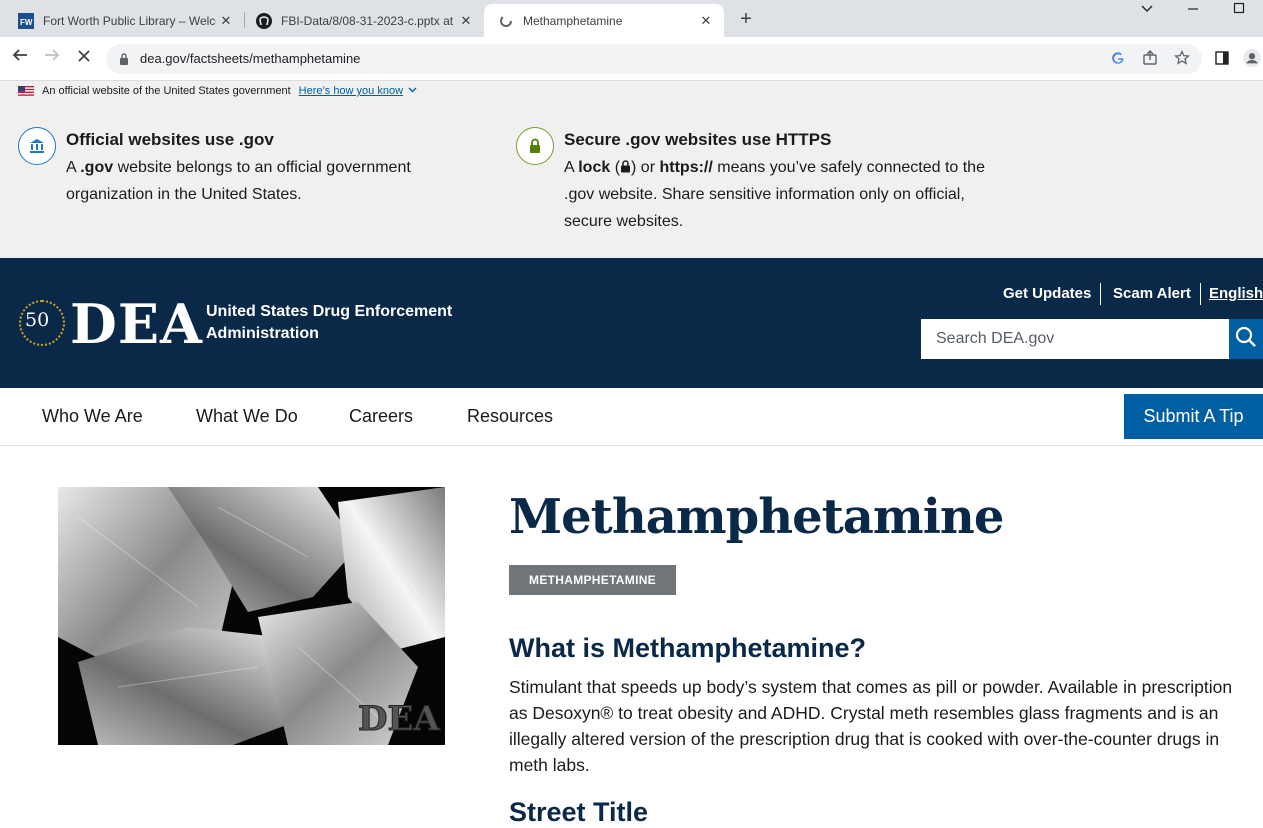  I want to click on minimize-icon, so click(1193, 12).